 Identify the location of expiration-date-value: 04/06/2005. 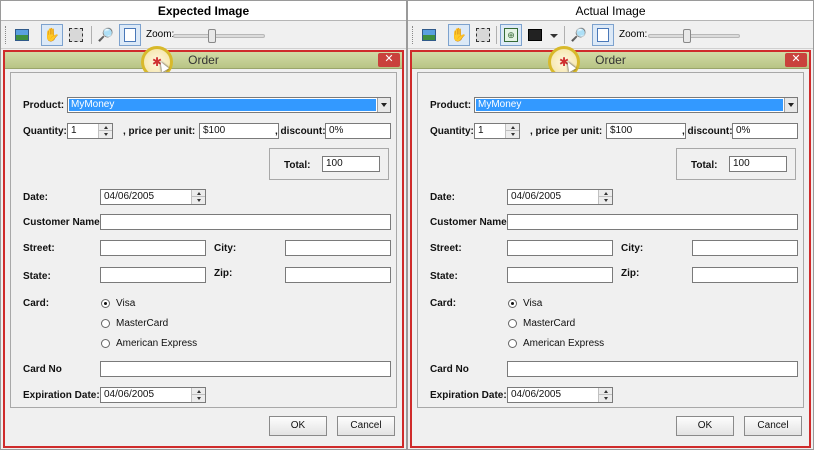
(536, 394).